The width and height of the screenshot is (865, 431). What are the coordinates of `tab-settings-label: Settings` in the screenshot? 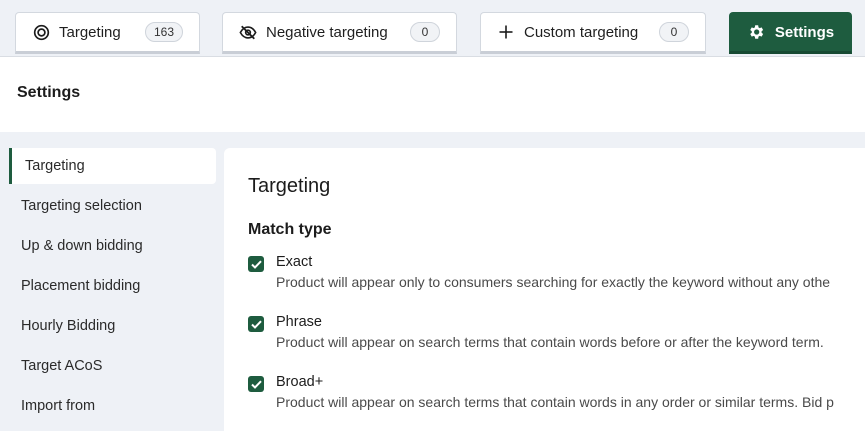 It's located at (804, 32).